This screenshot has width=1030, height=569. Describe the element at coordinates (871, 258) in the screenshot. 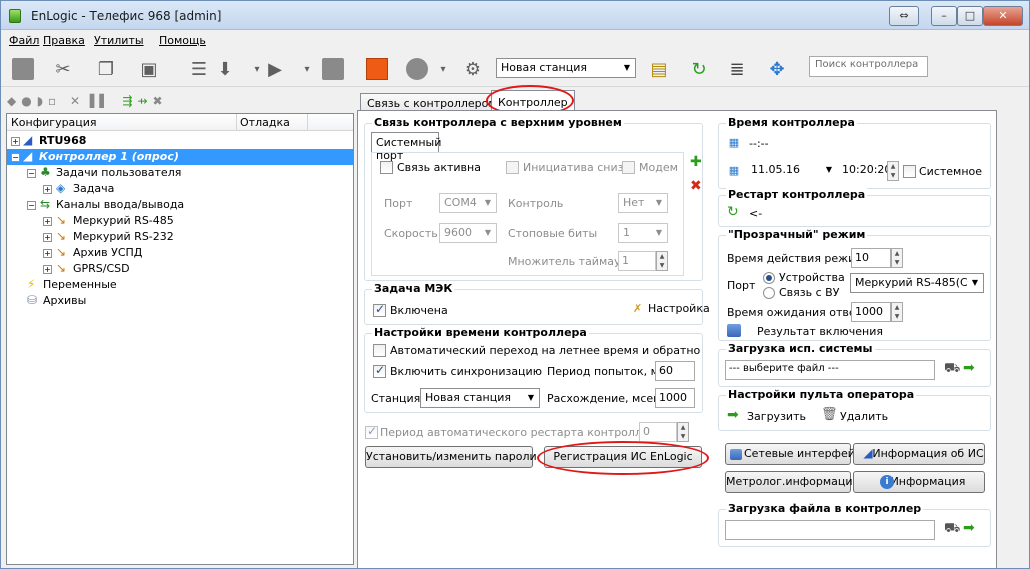

I see `duration-input: 10` at that location.